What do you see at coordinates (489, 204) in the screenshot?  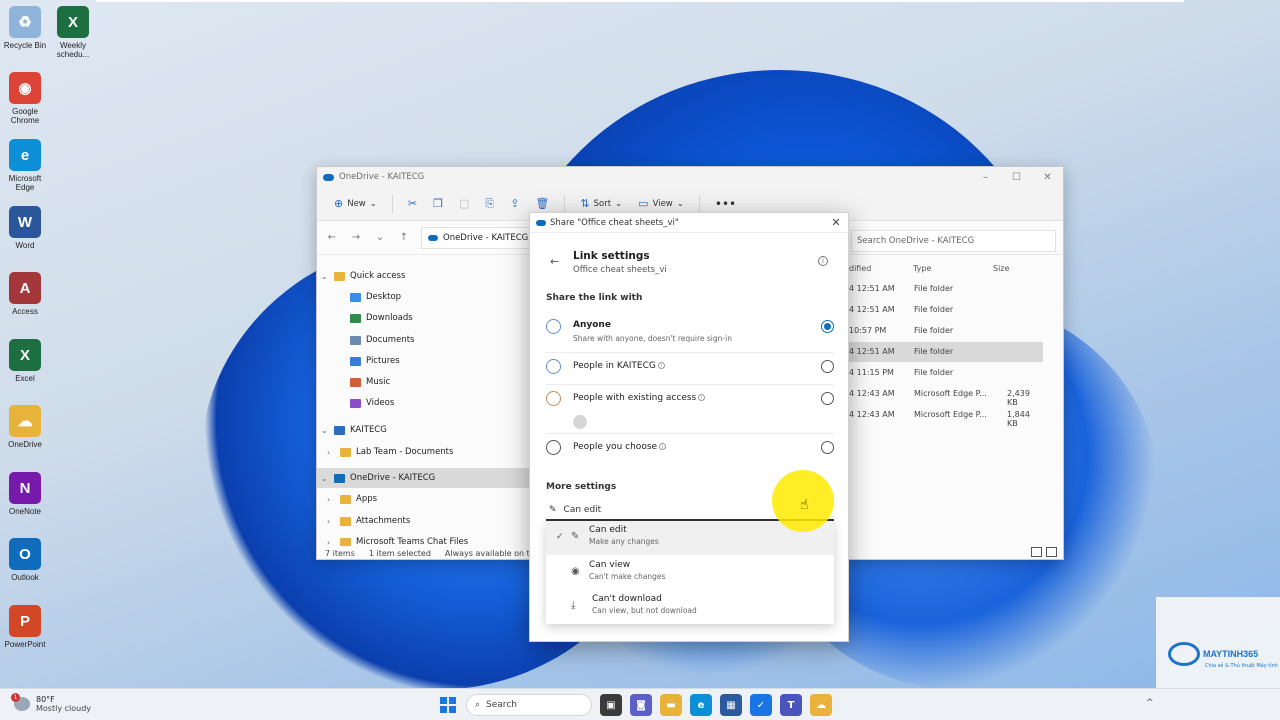 I see `rename-button: ⎘` at bounding box center [489, 204].